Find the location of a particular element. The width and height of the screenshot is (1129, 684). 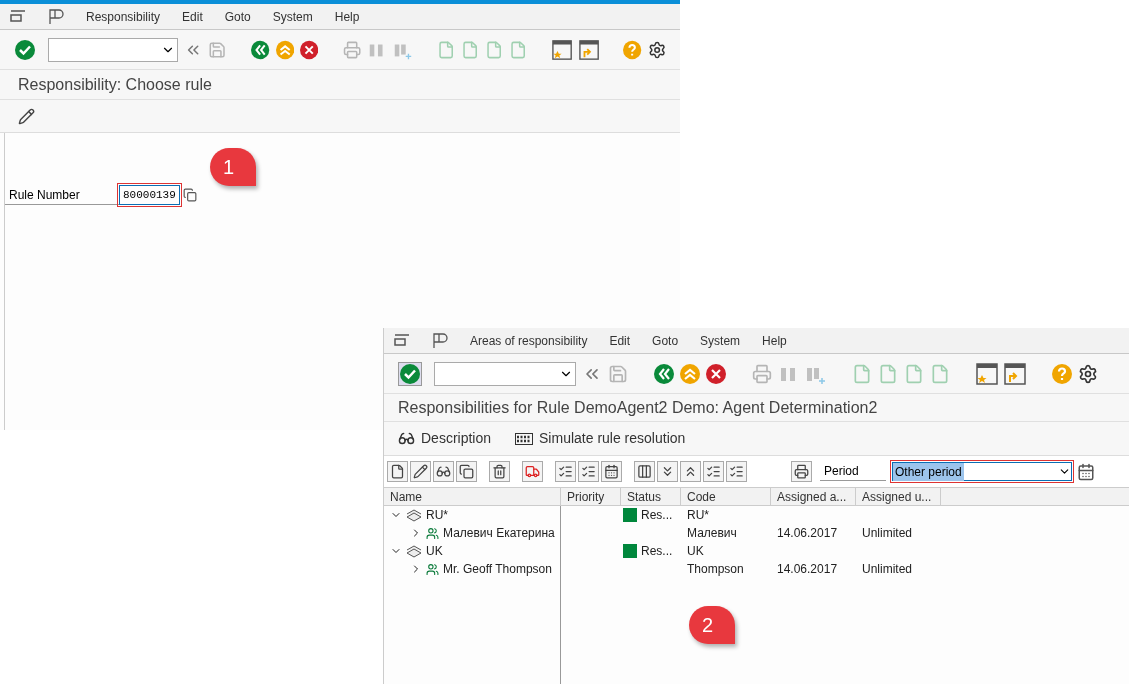

toolbar-button: Description is located at coordinates (445, 438).